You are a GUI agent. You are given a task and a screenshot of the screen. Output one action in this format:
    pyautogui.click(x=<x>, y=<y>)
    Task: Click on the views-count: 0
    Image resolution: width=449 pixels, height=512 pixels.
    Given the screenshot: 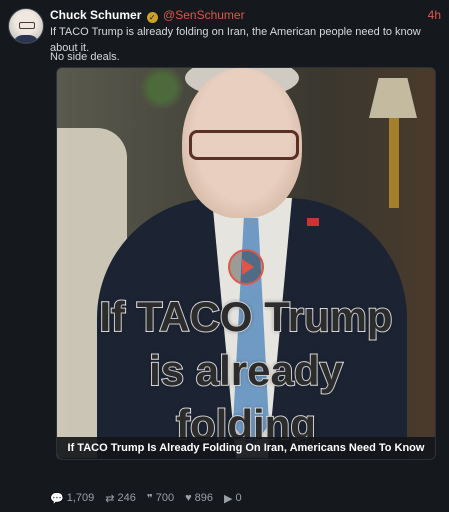 What is the action you would take?
    pyautogui.click(x=238, y=498)
    